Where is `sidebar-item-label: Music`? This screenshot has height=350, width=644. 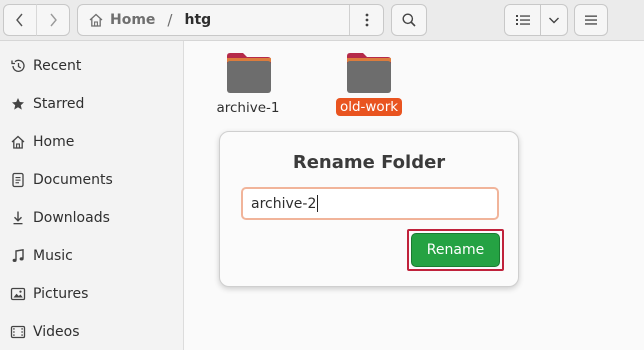
sidebar-item-label: Music is located at coordinates (53, 256).